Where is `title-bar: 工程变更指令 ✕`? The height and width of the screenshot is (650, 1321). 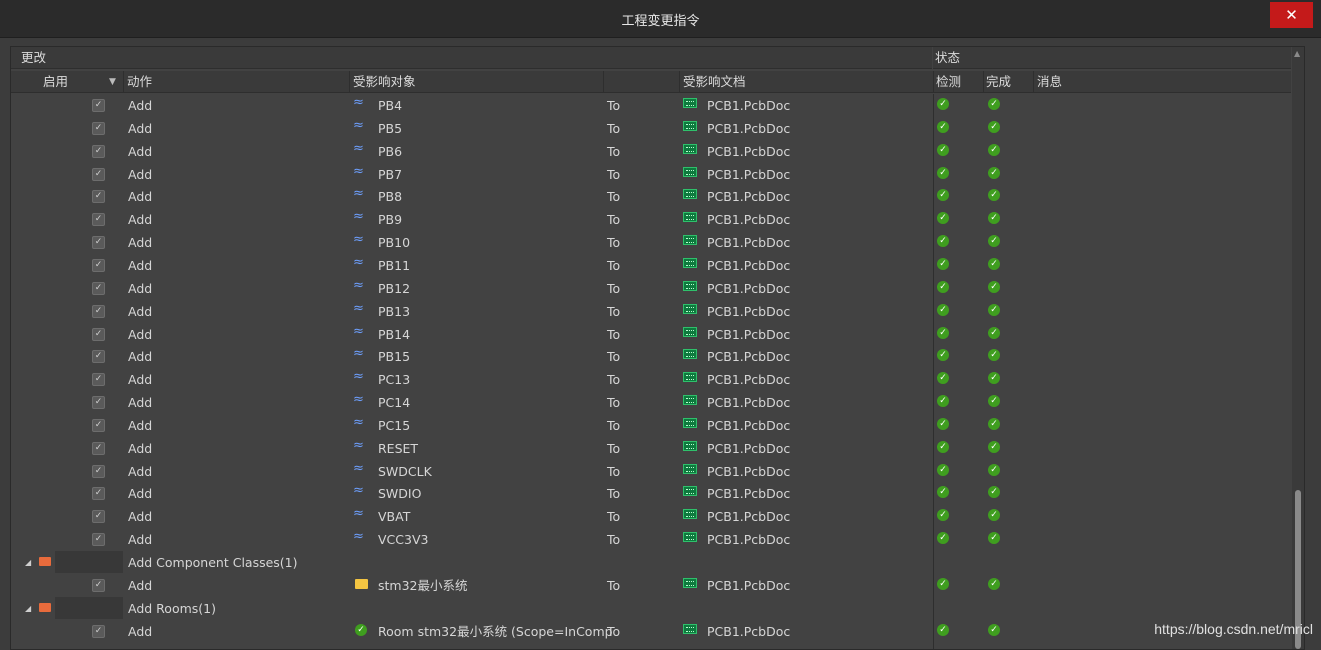
title-bar: 工程变更指令 ✕ is located at coordinates (660, 19).